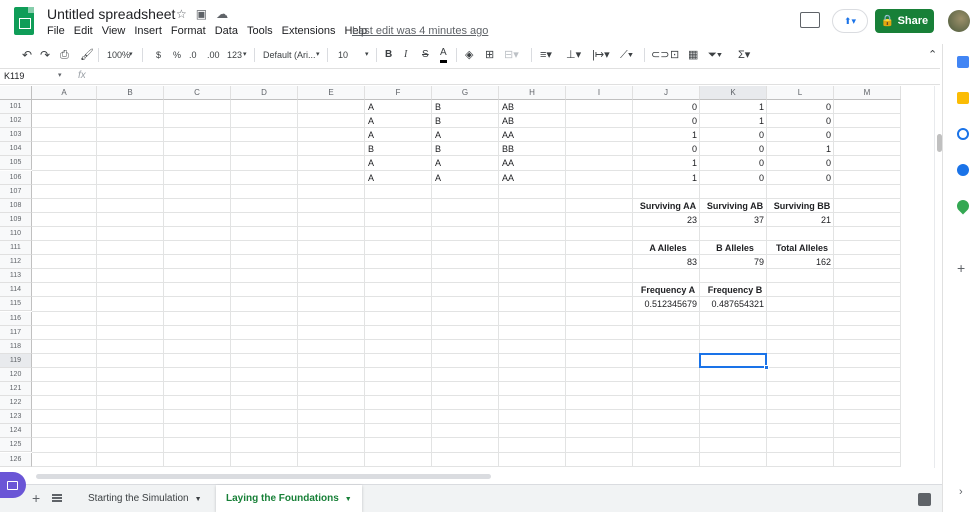 The height and width of the screenshot is (512, 980). What do you see at coordinates (800, 163) in the screenshot?
I see `cell-l105: 0` at bounding box center [800, 163].